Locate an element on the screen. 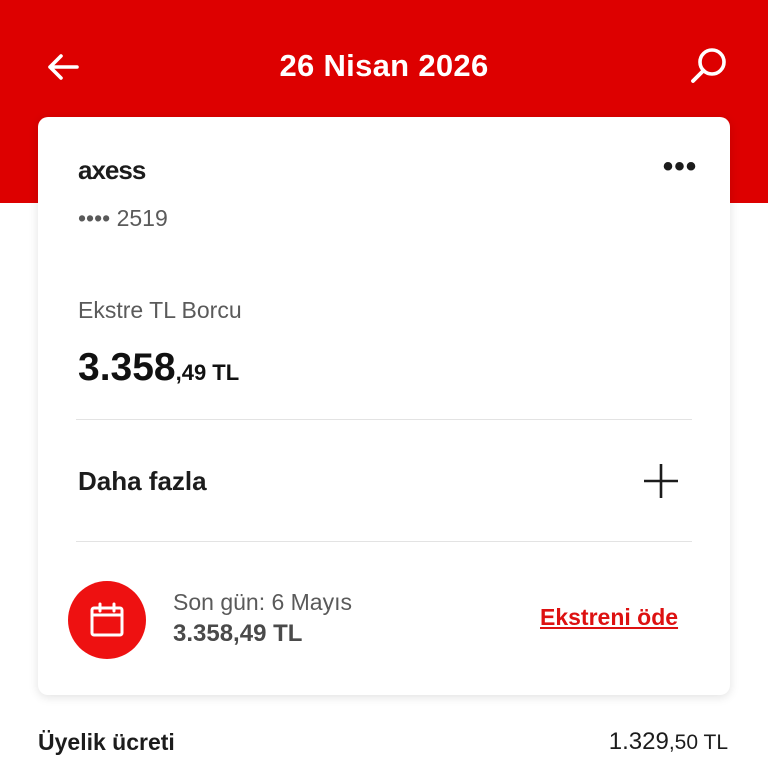 This screenshot has height=768, width=768. due-amount: 3.358,49 TL is located at coordinates (238, 633).